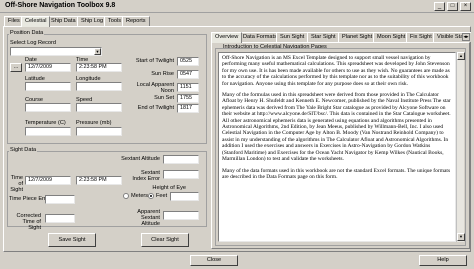 This screenshot has height=269, width=474. I want to click on overview-scrollbar: ▲ ▼, so click(460, 147).